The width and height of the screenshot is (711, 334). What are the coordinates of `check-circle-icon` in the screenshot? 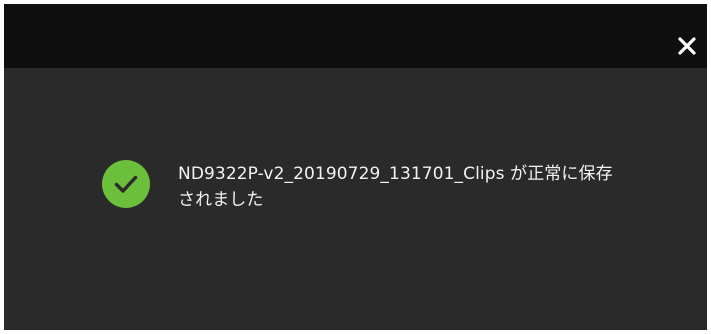 It's located at (126, 184).